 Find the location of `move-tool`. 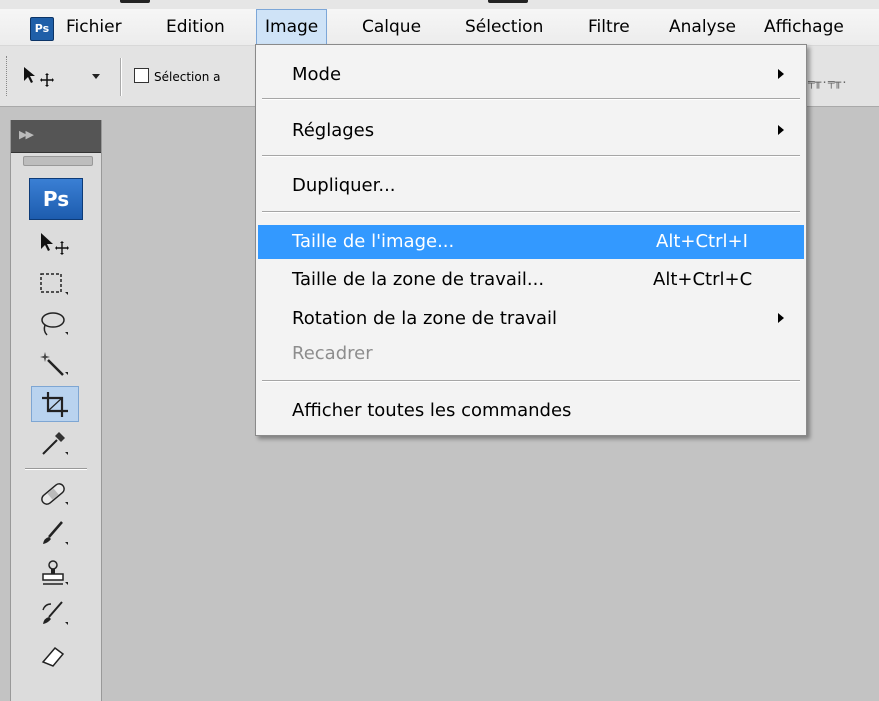

move-tool is located at coordinates (55, 244).